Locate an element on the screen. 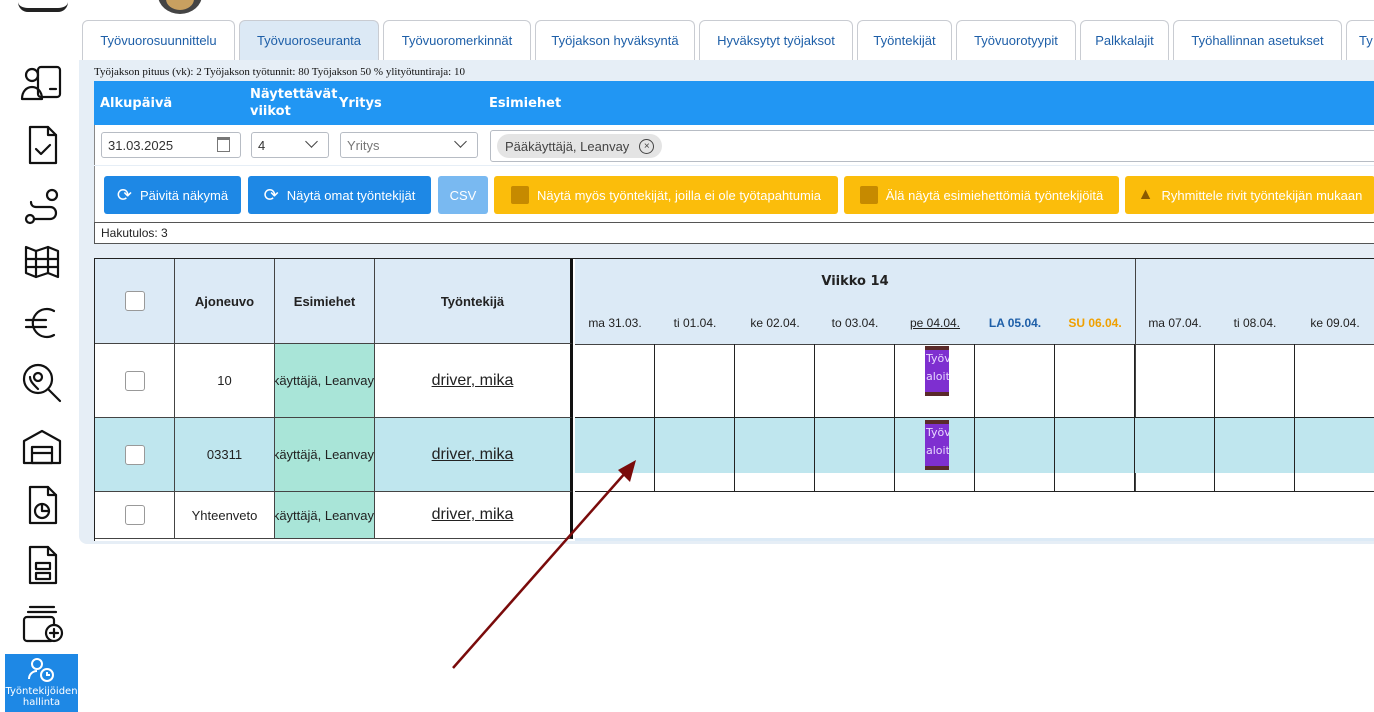  employee-header: Työntekijä is located at coordinates (474, 301).